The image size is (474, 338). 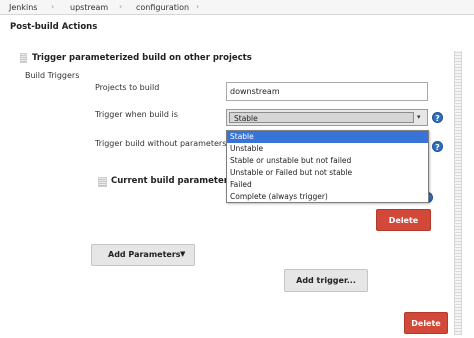 I want to click on breadcrumb-item-configuration: configuration, so click(x=162, y=7).